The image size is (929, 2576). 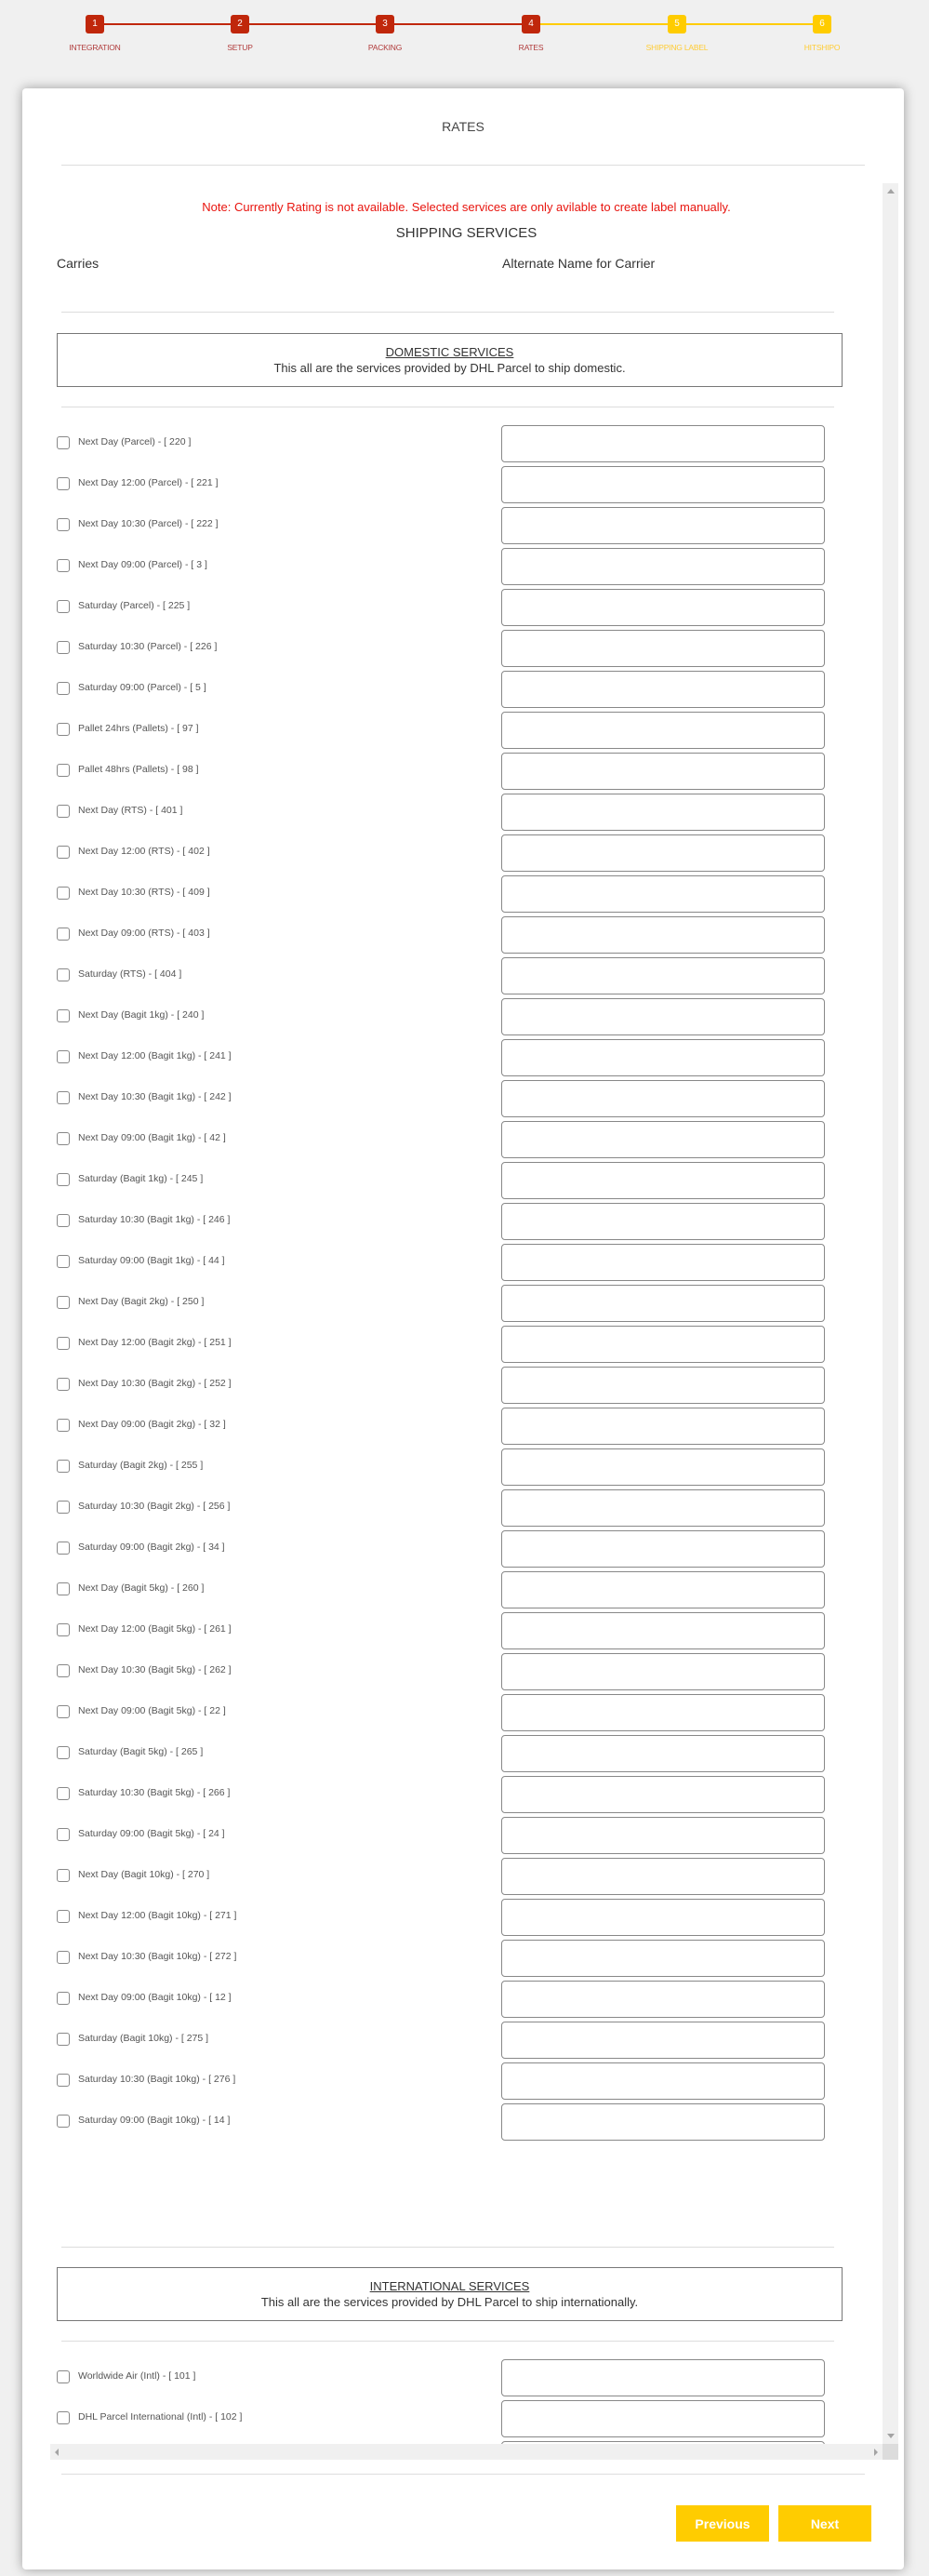 What do you see at coordinates (891, 191) in the screenshot?
I see `scroll-up-arrow-icon` at bounding box center [891, 191].